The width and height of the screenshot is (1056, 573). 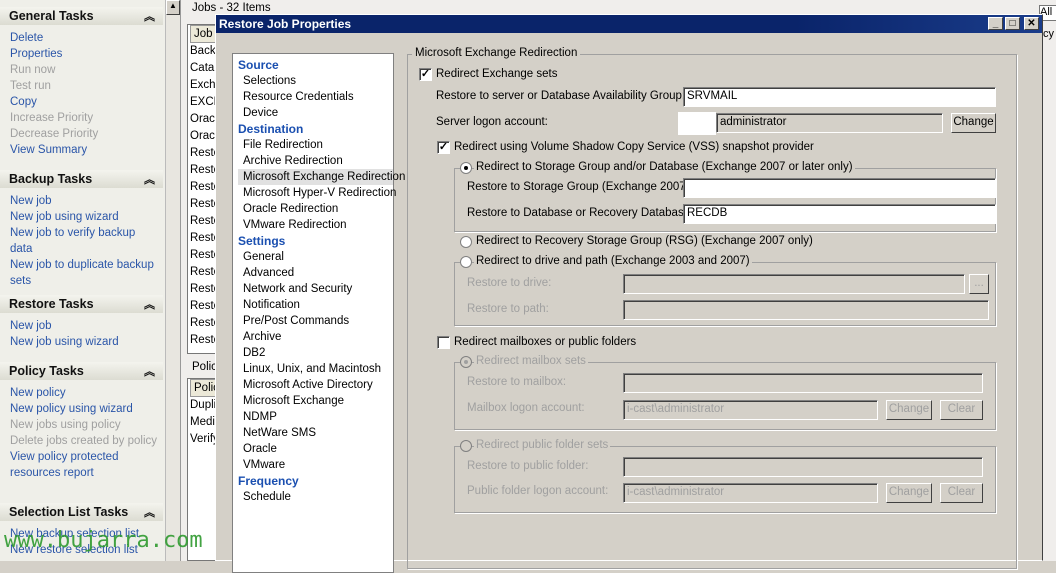 I want to click on maximize-icon: □, so click(x=1012, y=23).